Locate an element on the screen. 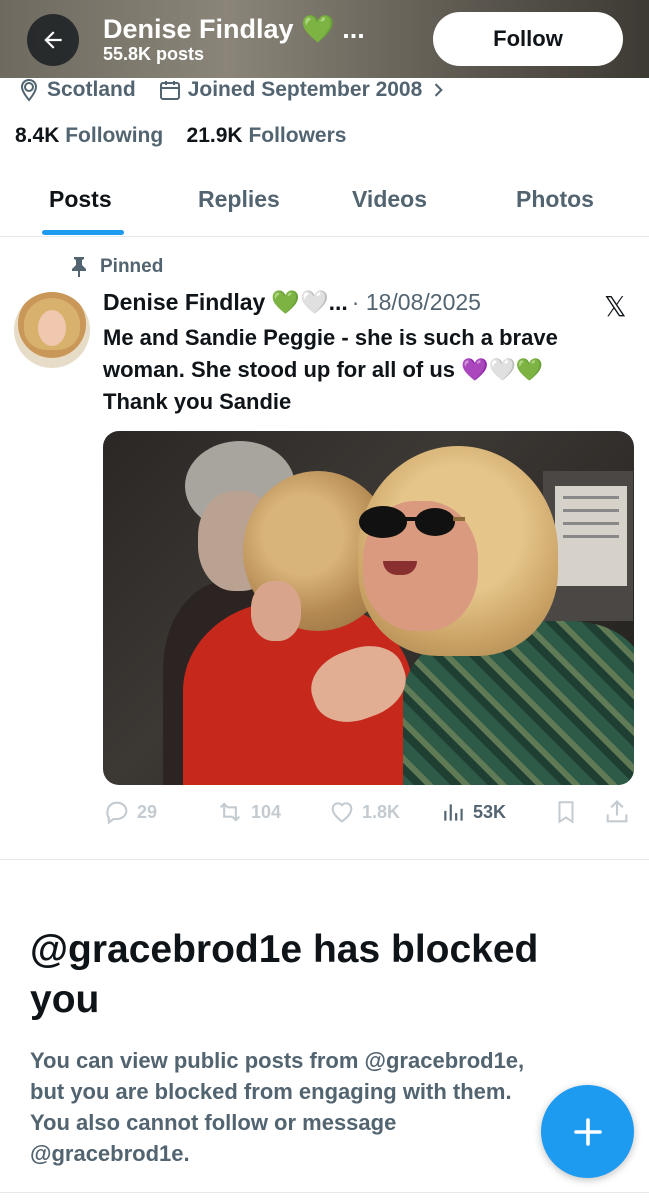 The width and height of the screenshot is (649, 1200). pinned-text: Pinned is located at coordinates (132, 266).